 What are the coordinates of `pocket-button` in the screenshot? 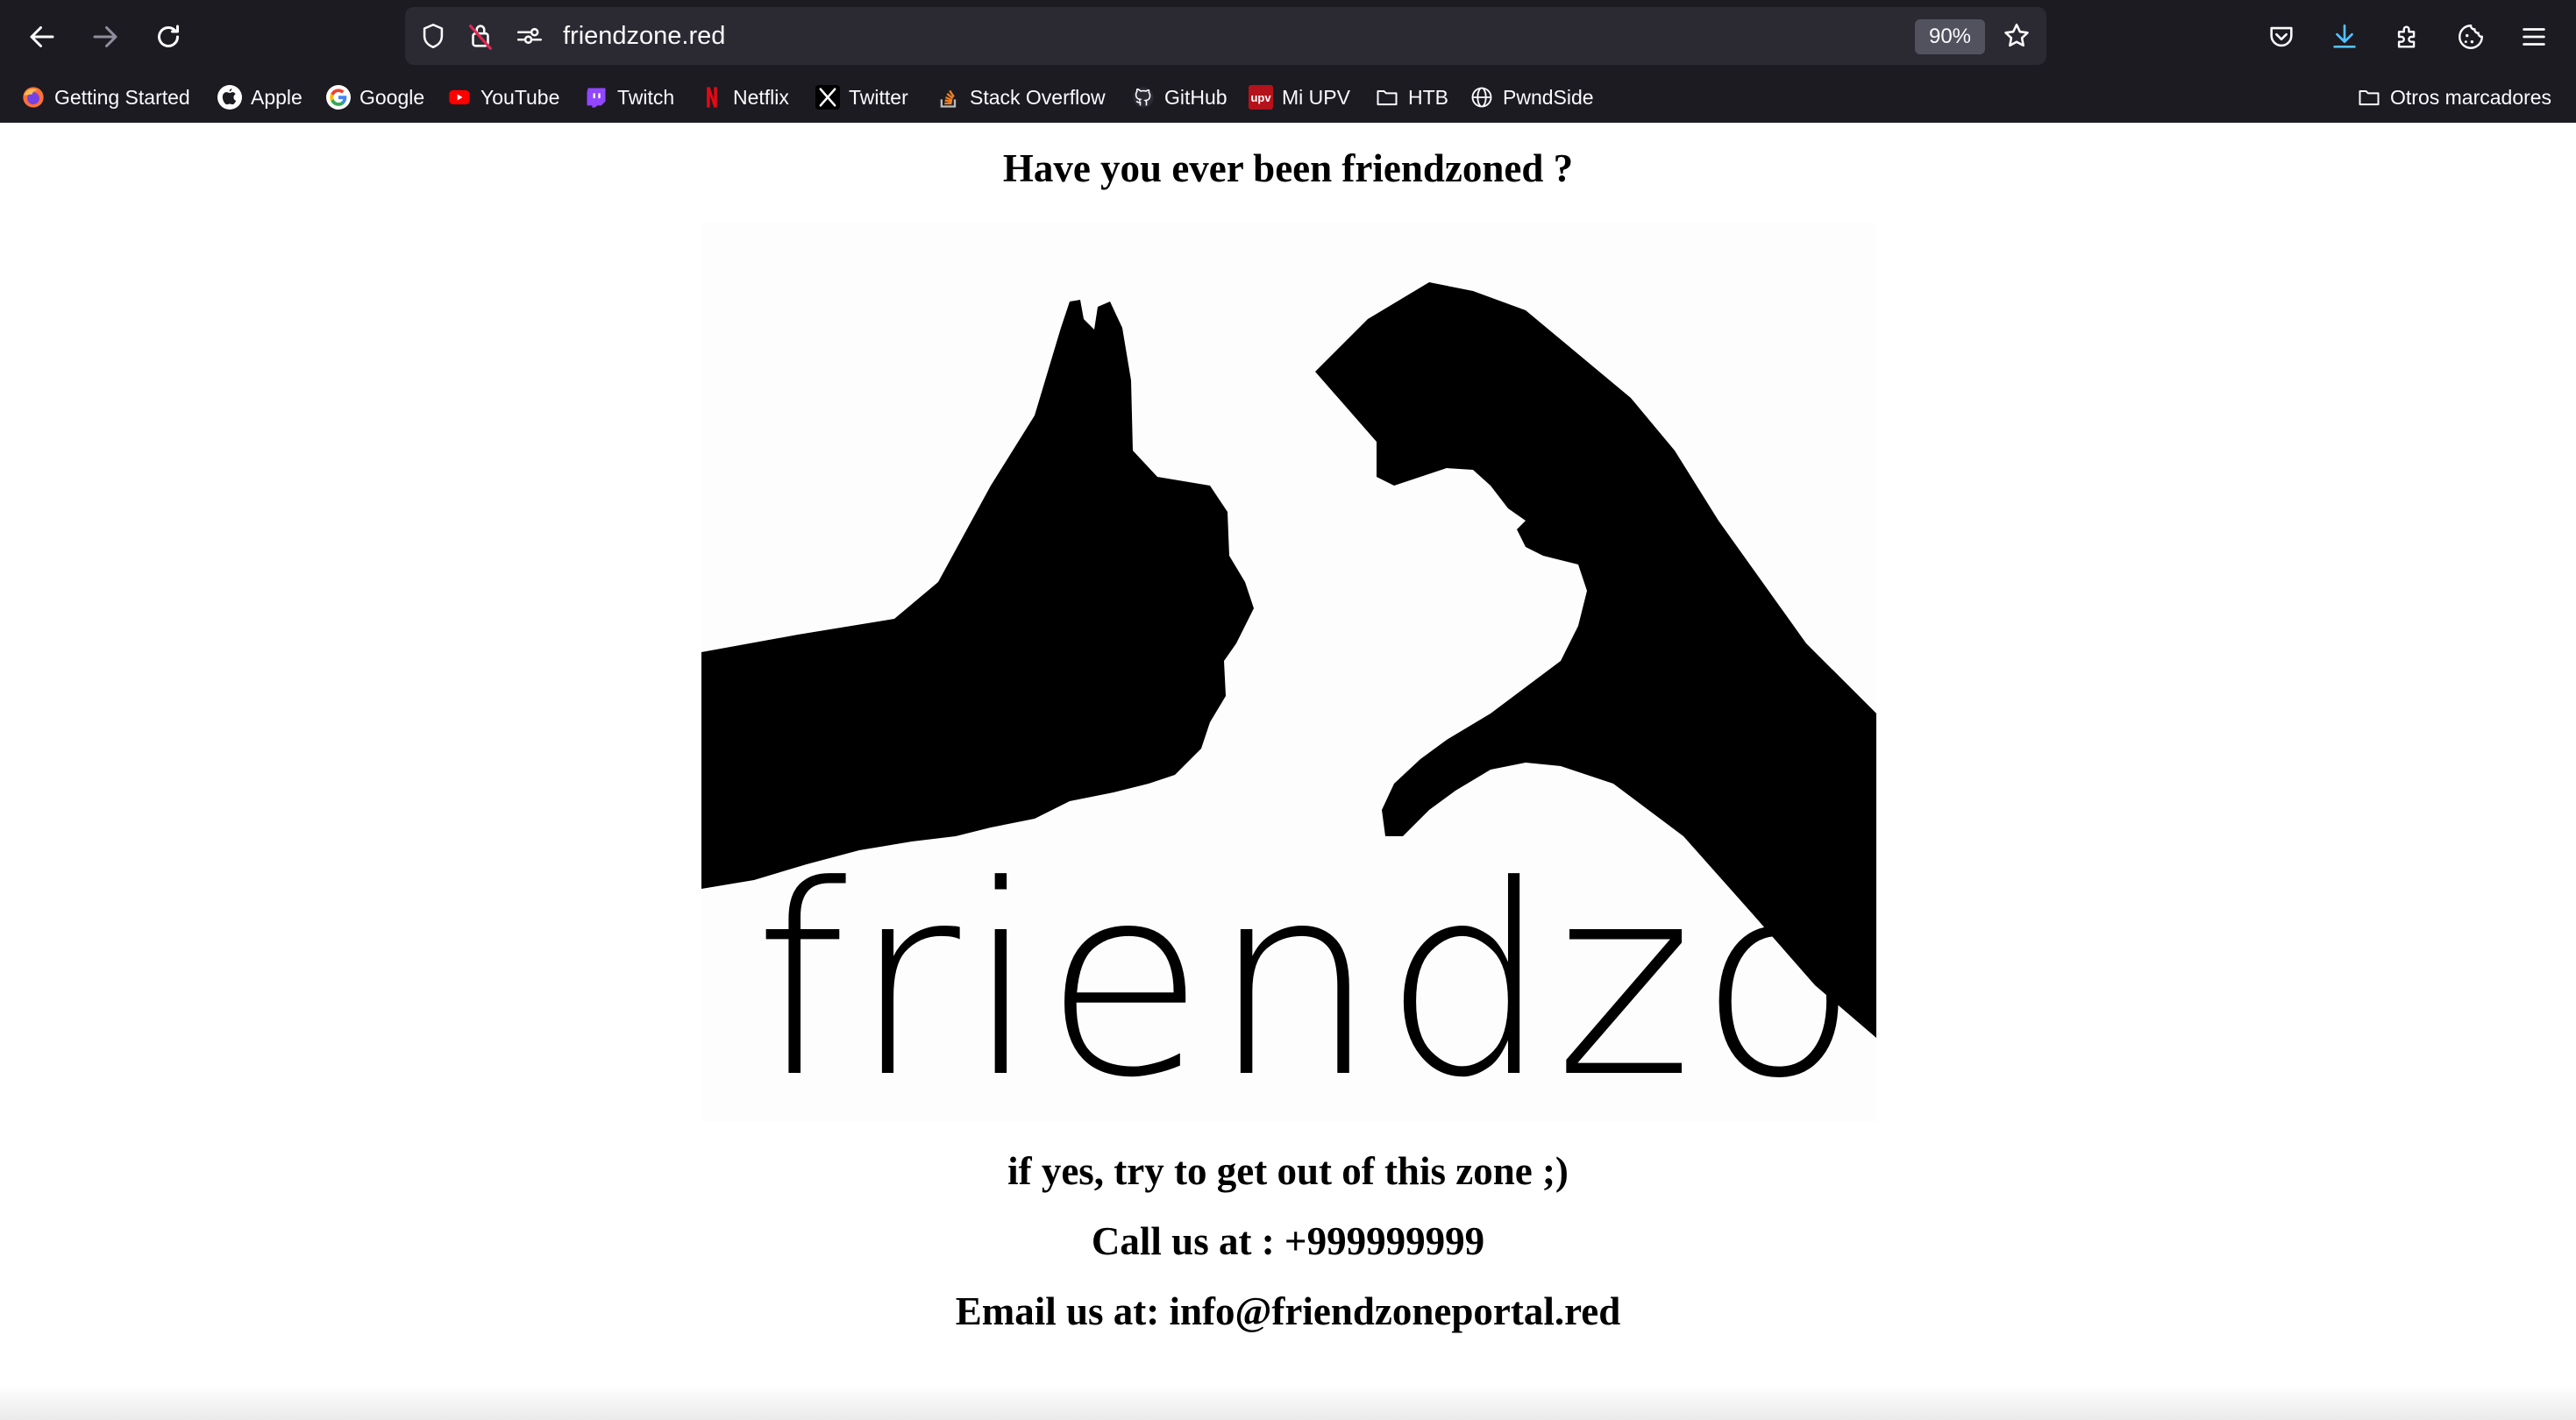 It's located at (2281, 37).